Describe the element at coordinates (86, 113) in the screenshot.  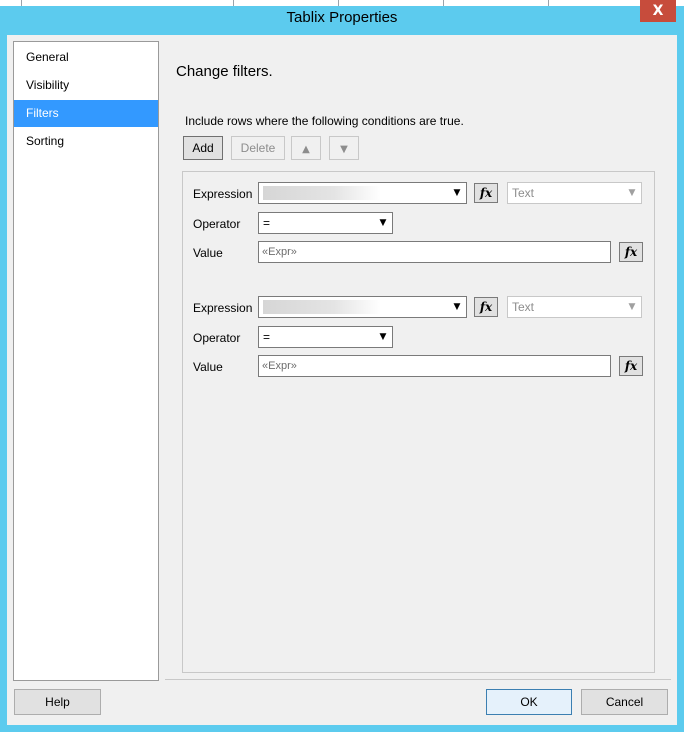
I see `nav-item-filters: Filters` at that location.